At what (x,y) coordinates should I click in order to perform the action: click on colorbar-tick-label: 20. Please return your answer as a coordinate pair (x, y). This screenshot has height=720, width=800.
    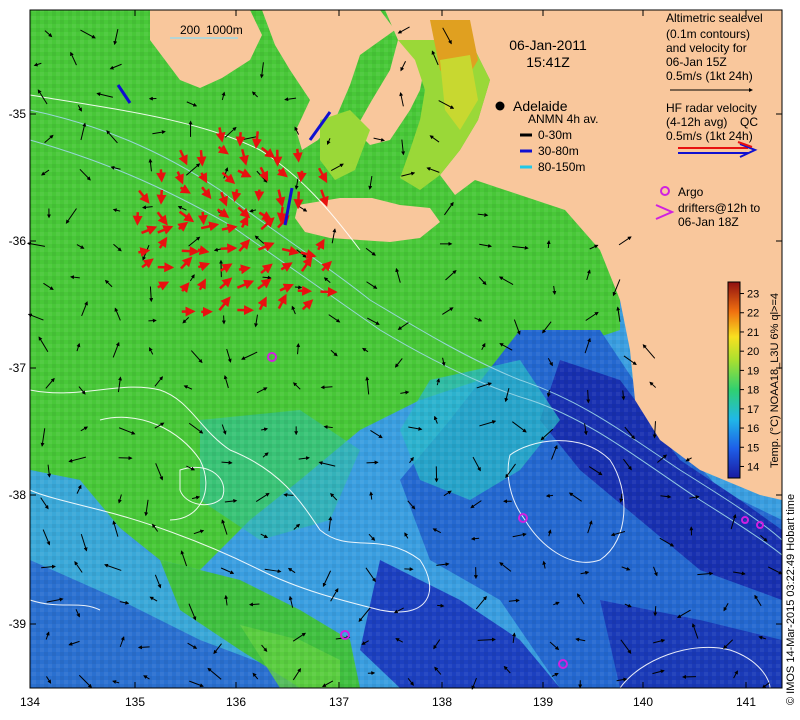
    Looking at the image, I should click on (753, 352).